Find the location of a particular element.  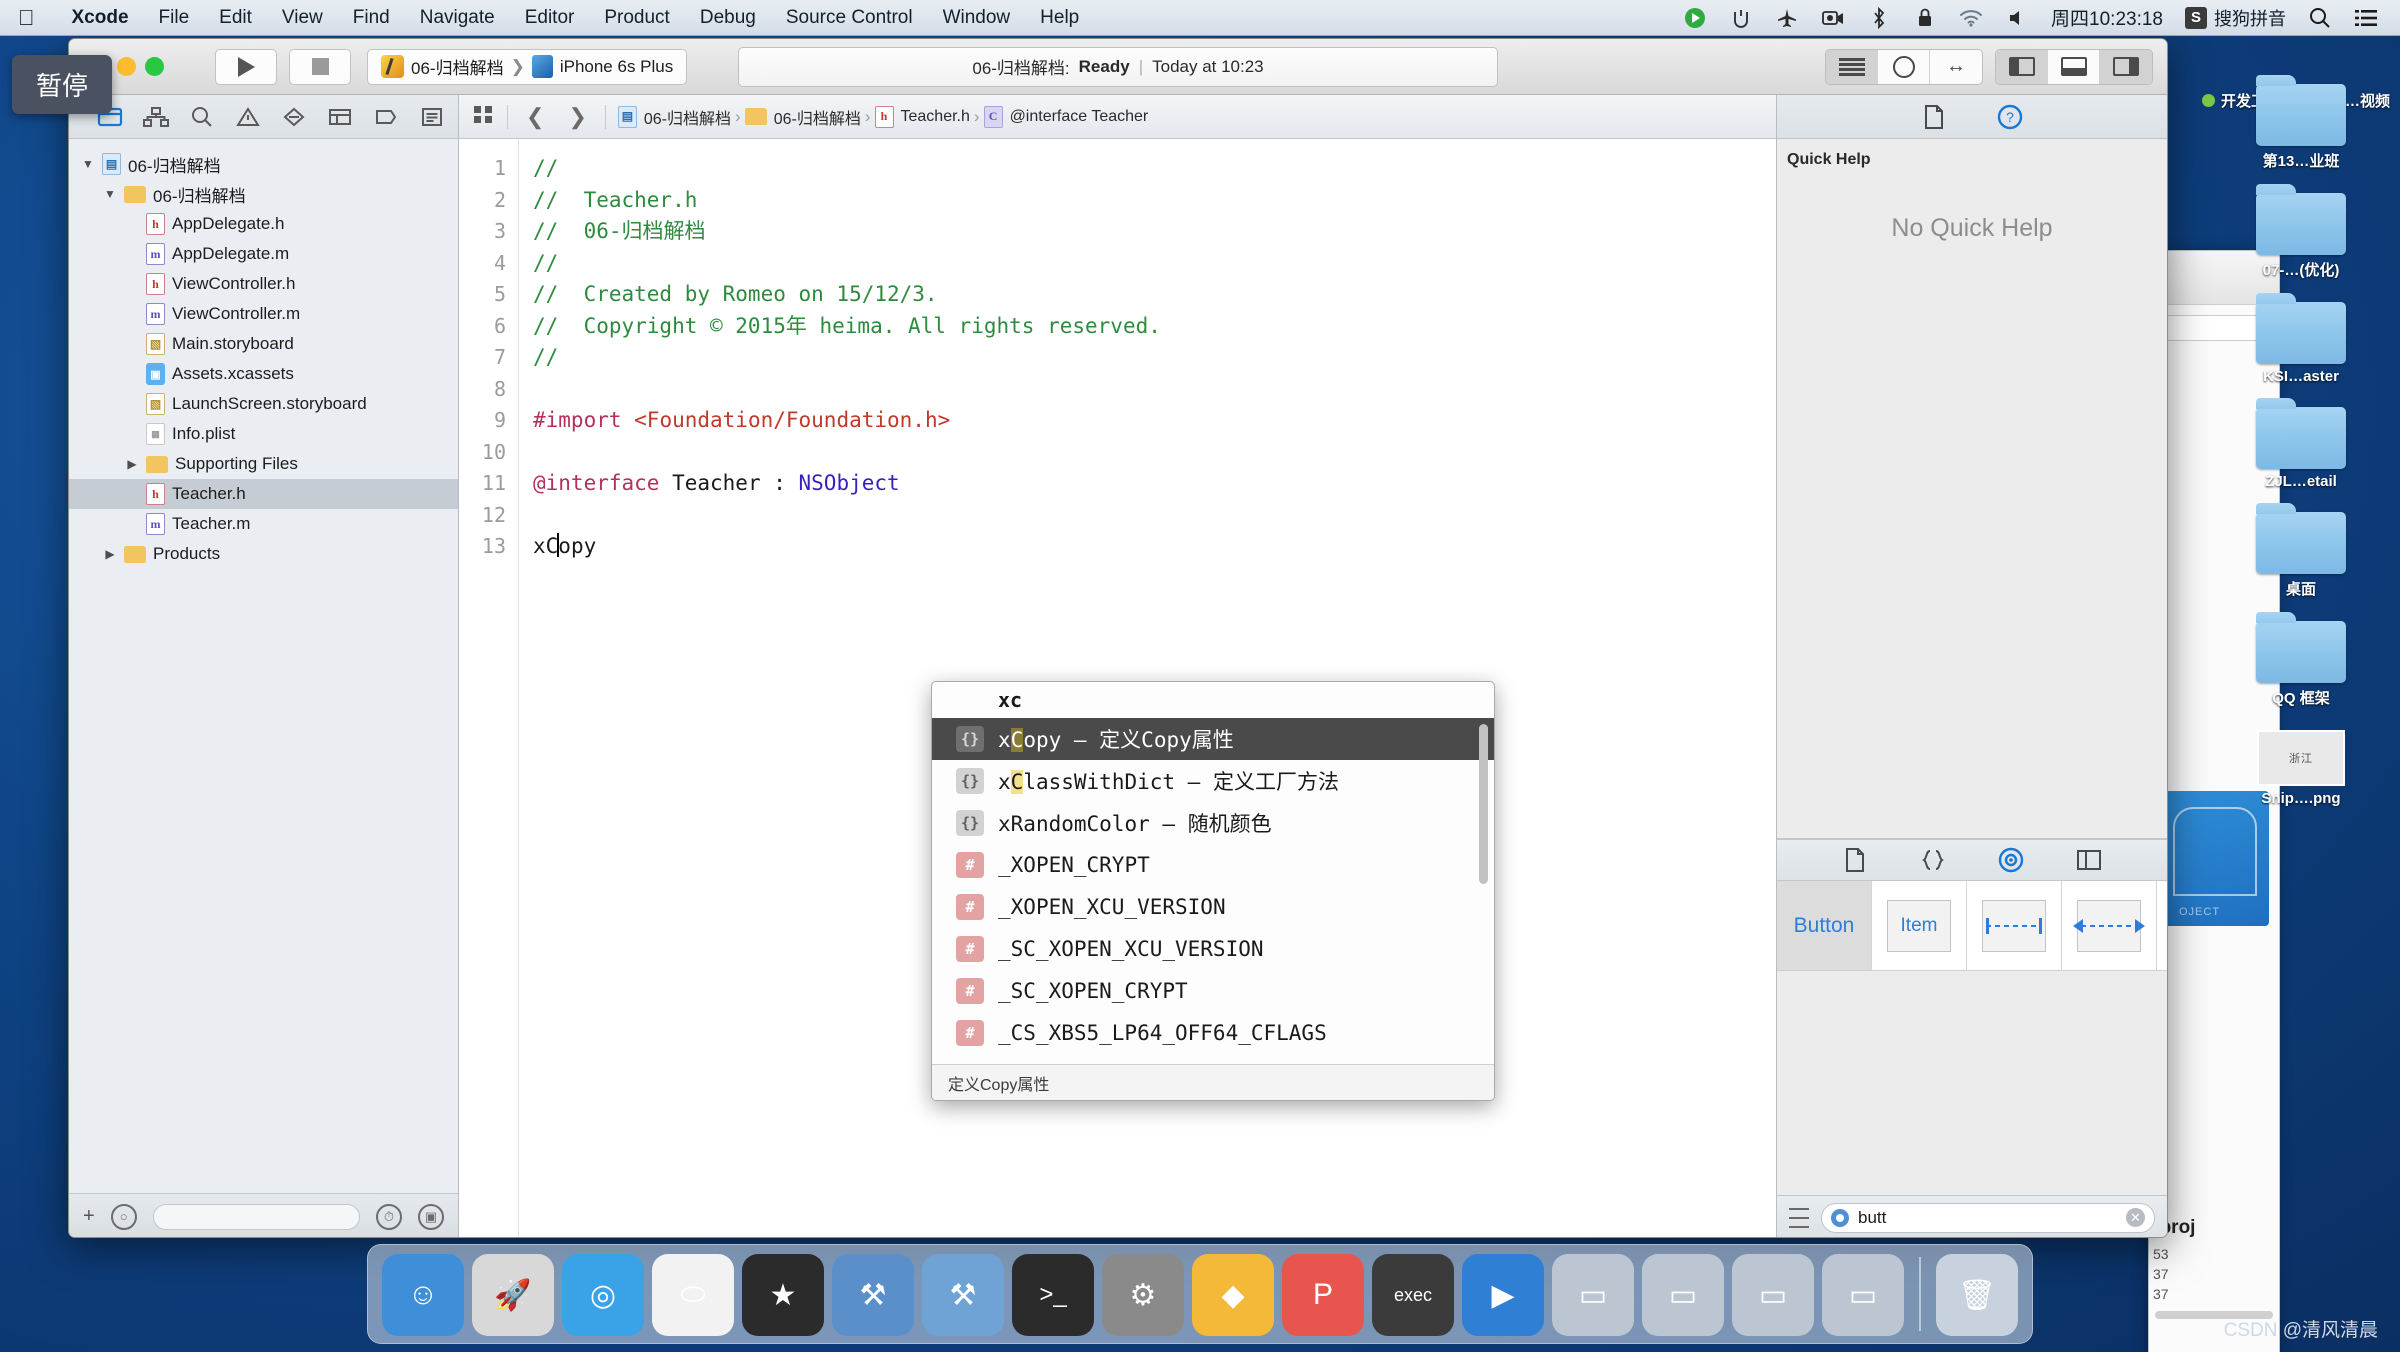

minimize-button is located at coordinates (126, 66).